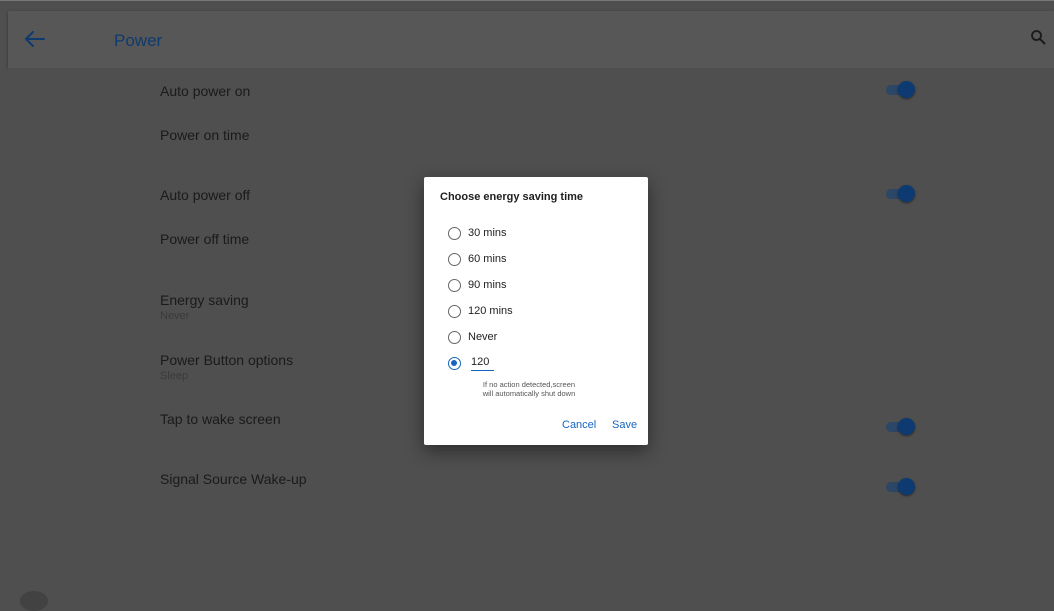 The image size is (1054, 611). What do you see at coordinates (531, 483) in the screenshot?
I see `setting-signal-source-wakeup: Signal Source Wake-up` at bounding box center [531, 483].